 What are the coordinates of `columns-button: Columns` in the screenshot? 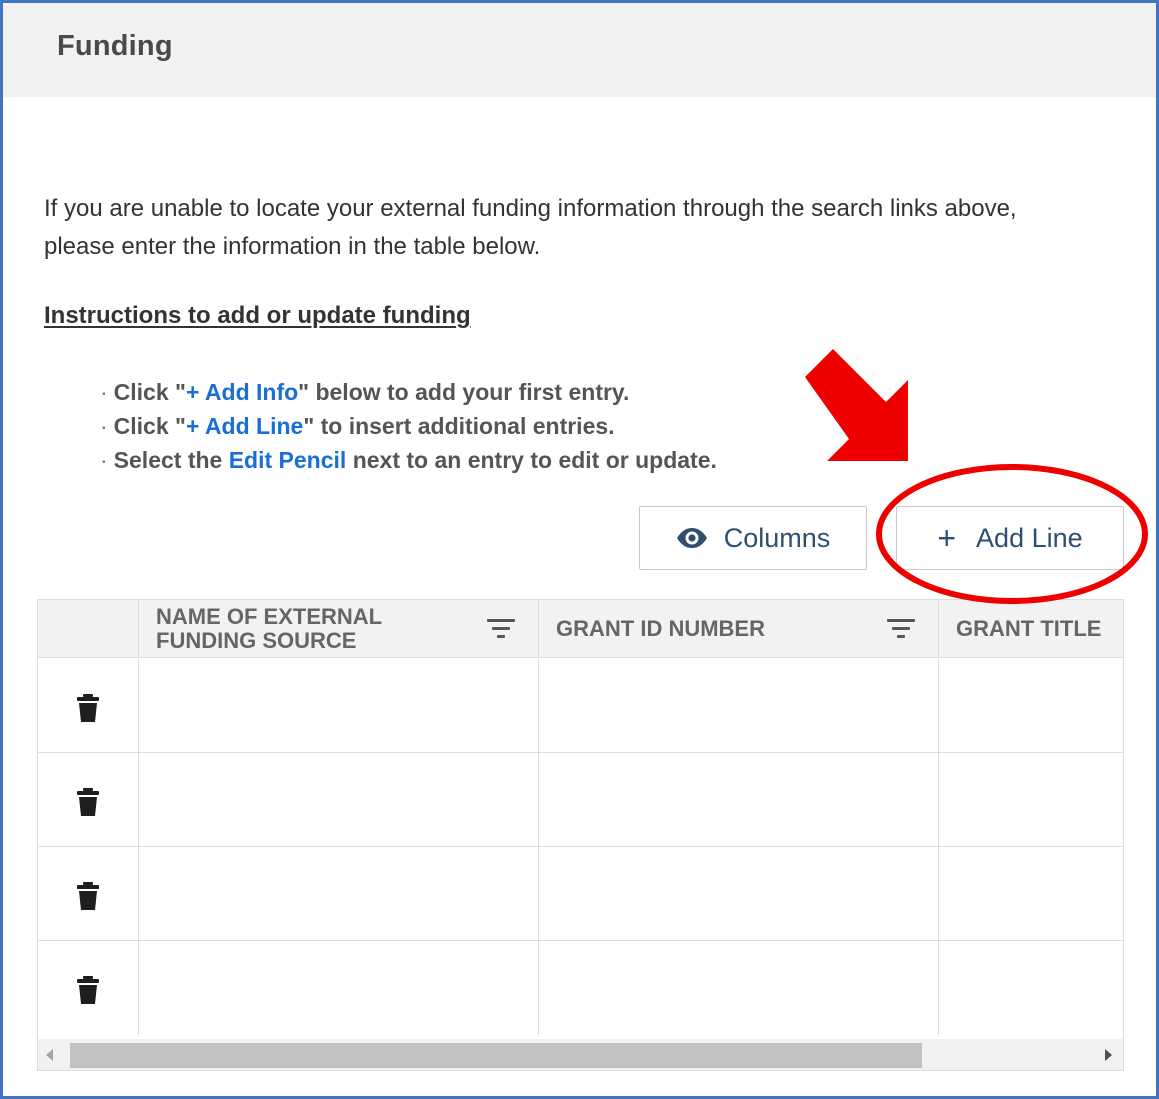 It's located at (753, 538).